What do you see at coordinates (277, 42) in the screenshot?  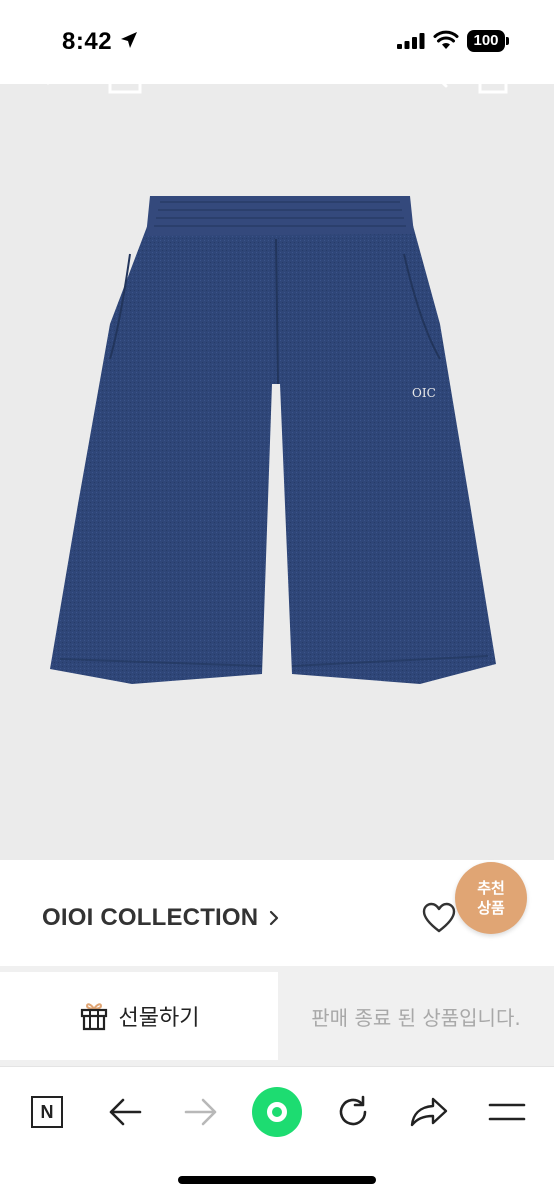 I see `status-bar: 8:42 100` at bounding box center [277, 42].